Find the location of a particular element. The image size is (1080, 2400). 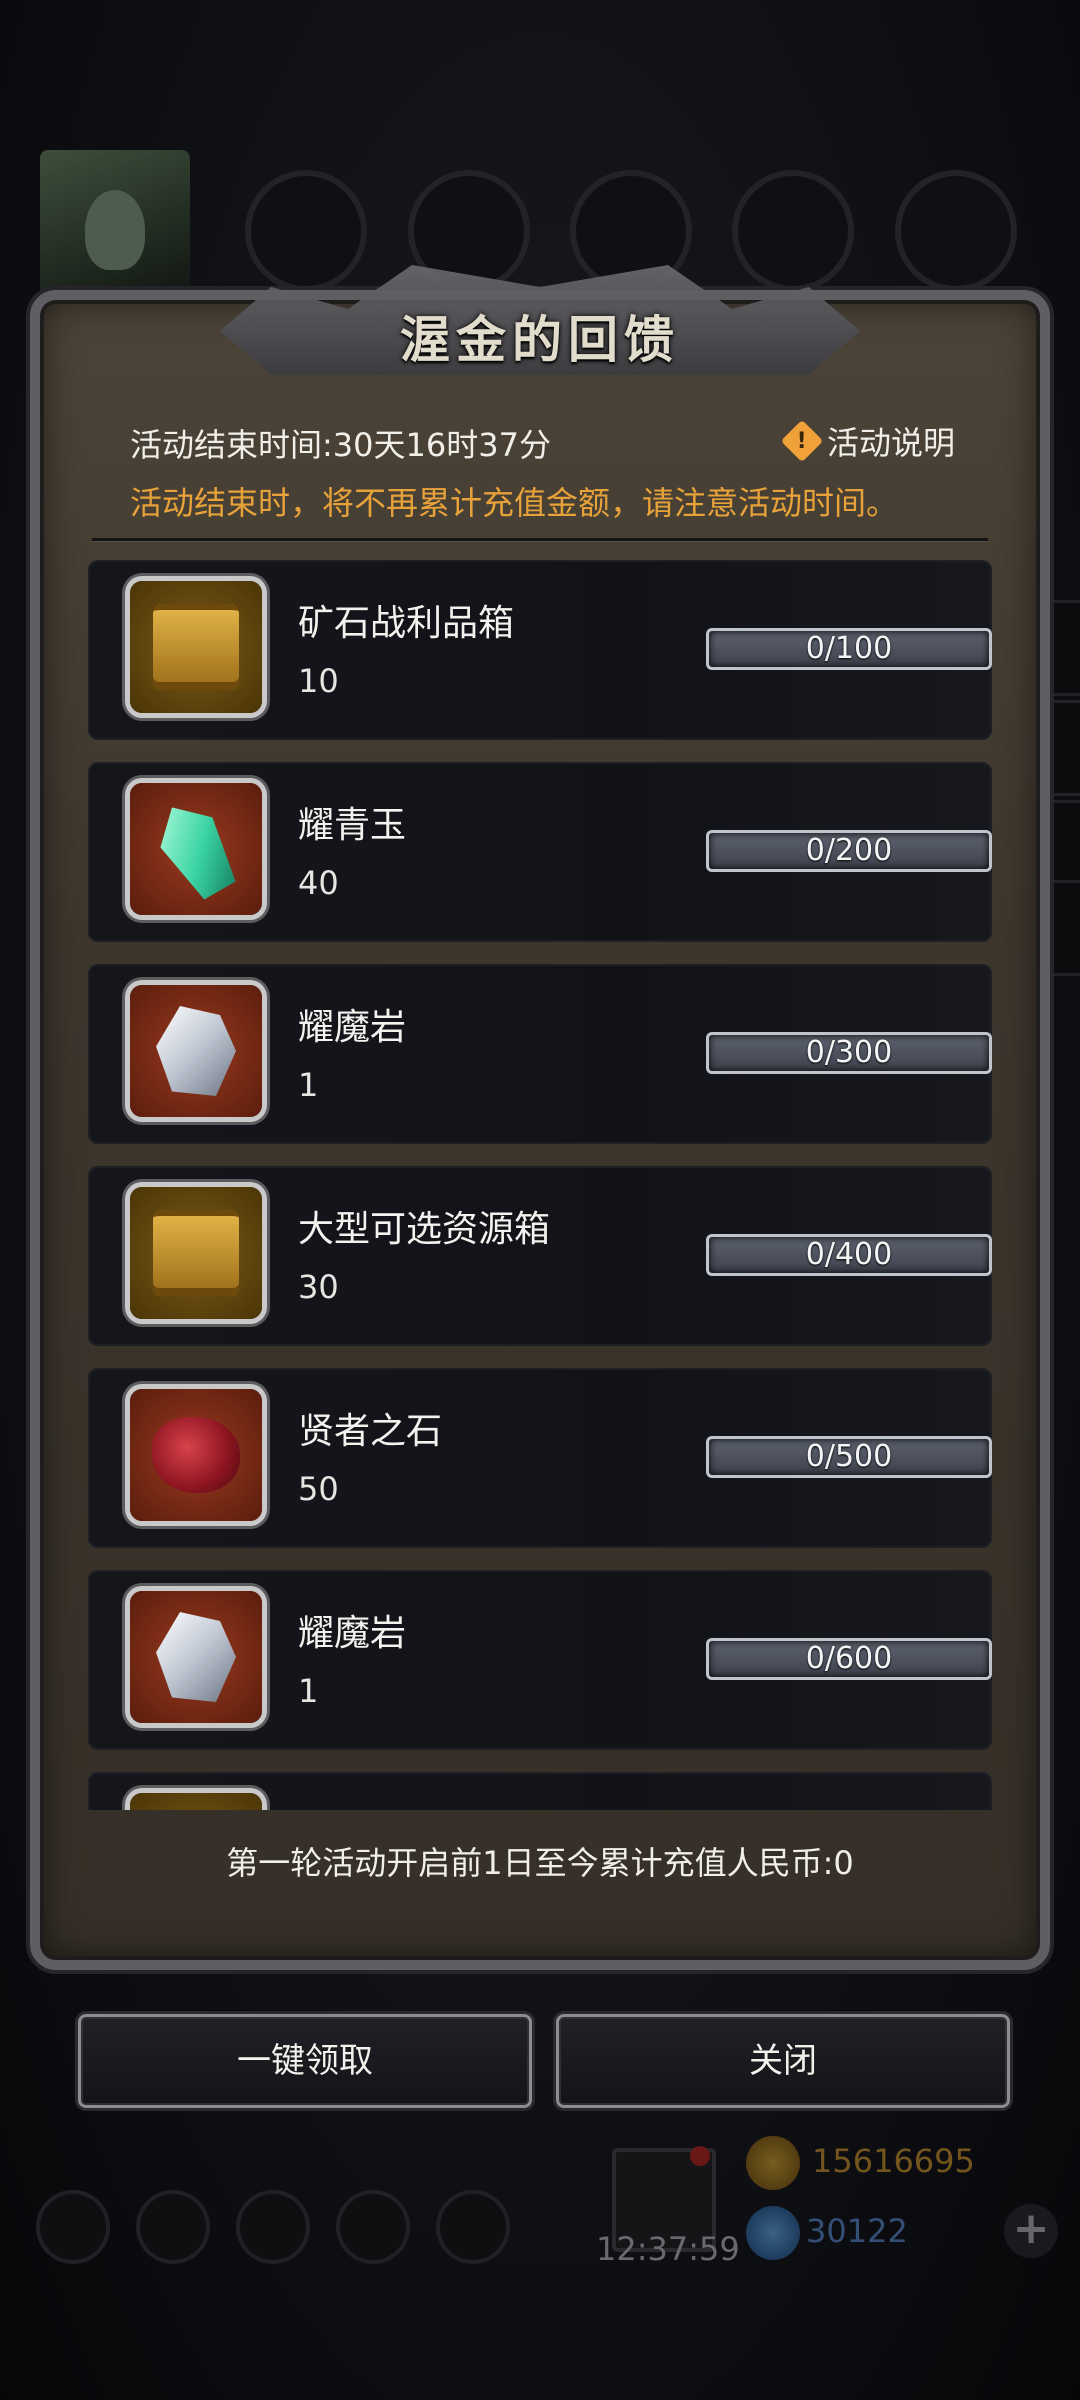

list-item: 贤者之石 50 0/500 is located at coordinates (540, 1458).